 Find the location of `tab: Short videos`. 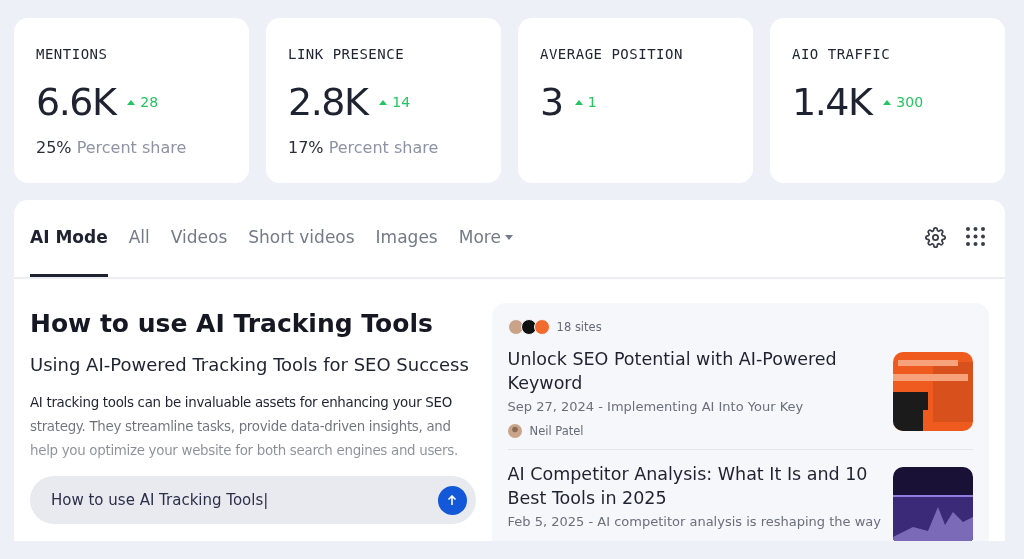

tab: Short videos is located at coordinates (301, 238).